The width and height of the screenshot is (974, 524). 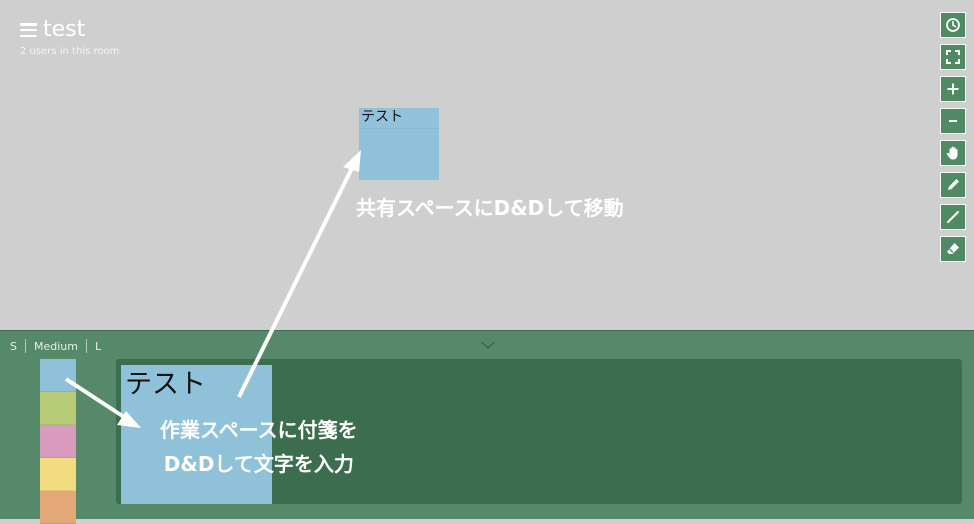 I want to click on shared-sticky-note: テスト, so click(x=399, y=144).